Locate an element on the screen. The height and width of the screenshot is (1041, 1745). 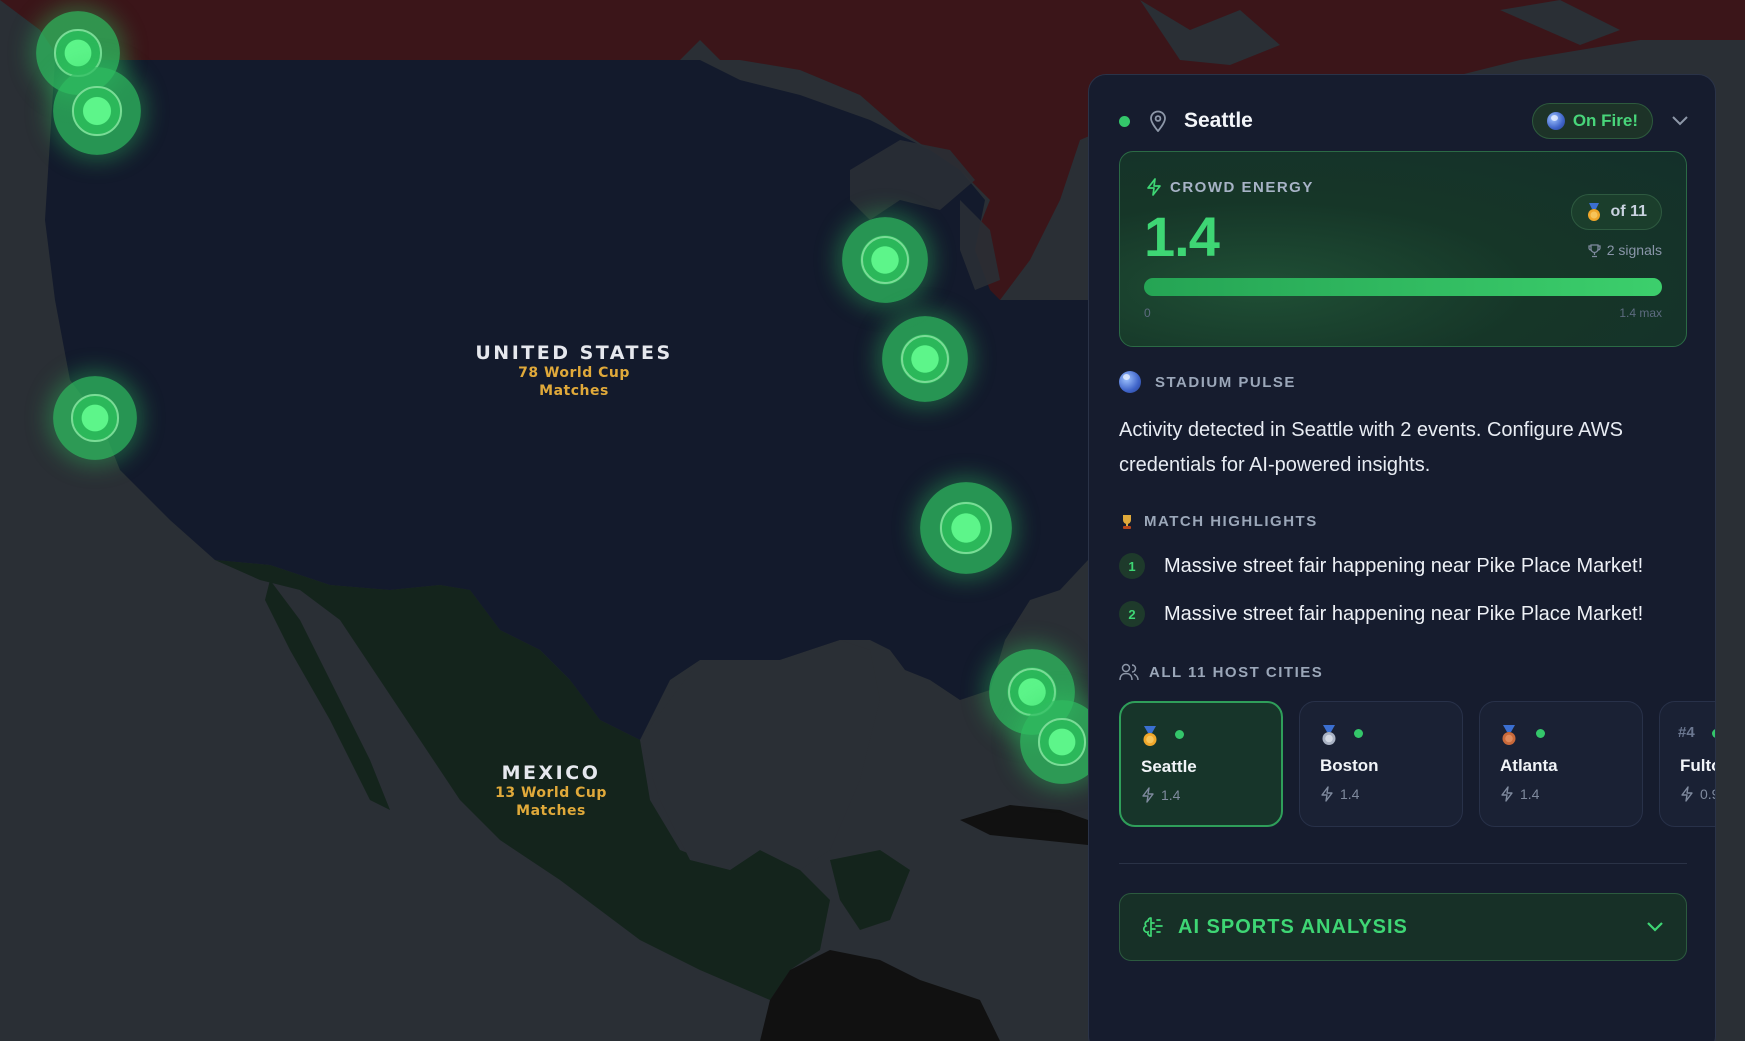
usa-country-name: UNITED STATES is located at coordinates (574, 353).